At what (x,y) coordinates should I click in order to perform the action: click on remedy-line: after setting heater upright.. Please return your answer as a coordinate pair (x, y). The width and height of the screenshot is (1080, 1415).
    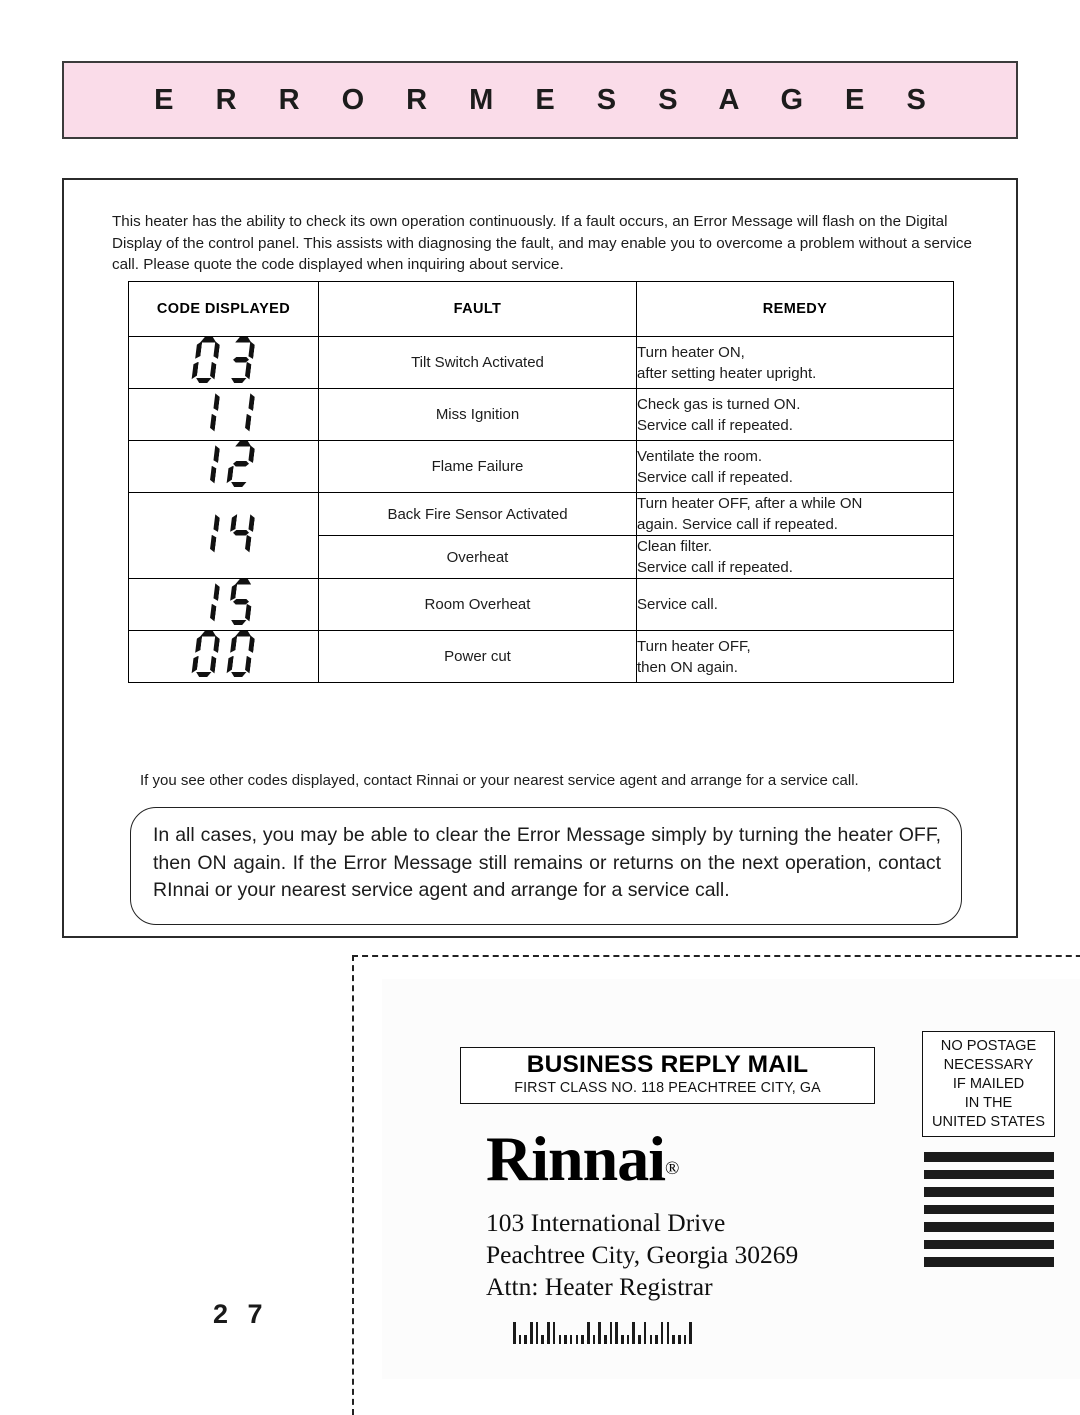
    Looking at the image, I should click on (727, 373).